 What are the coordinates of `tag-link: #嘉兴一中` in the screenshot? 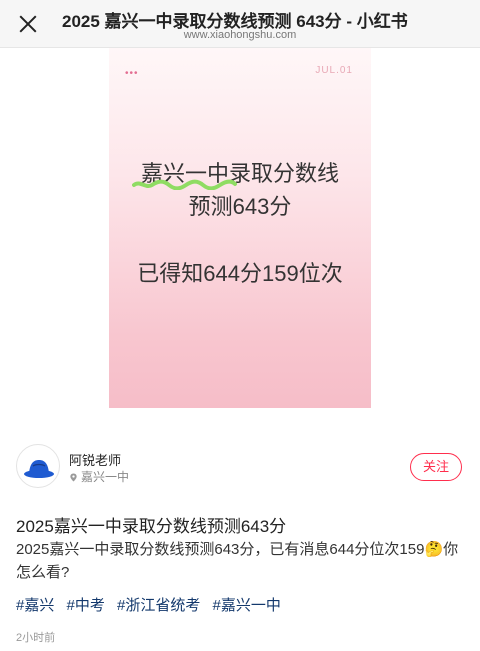 It's located at (247, 605).